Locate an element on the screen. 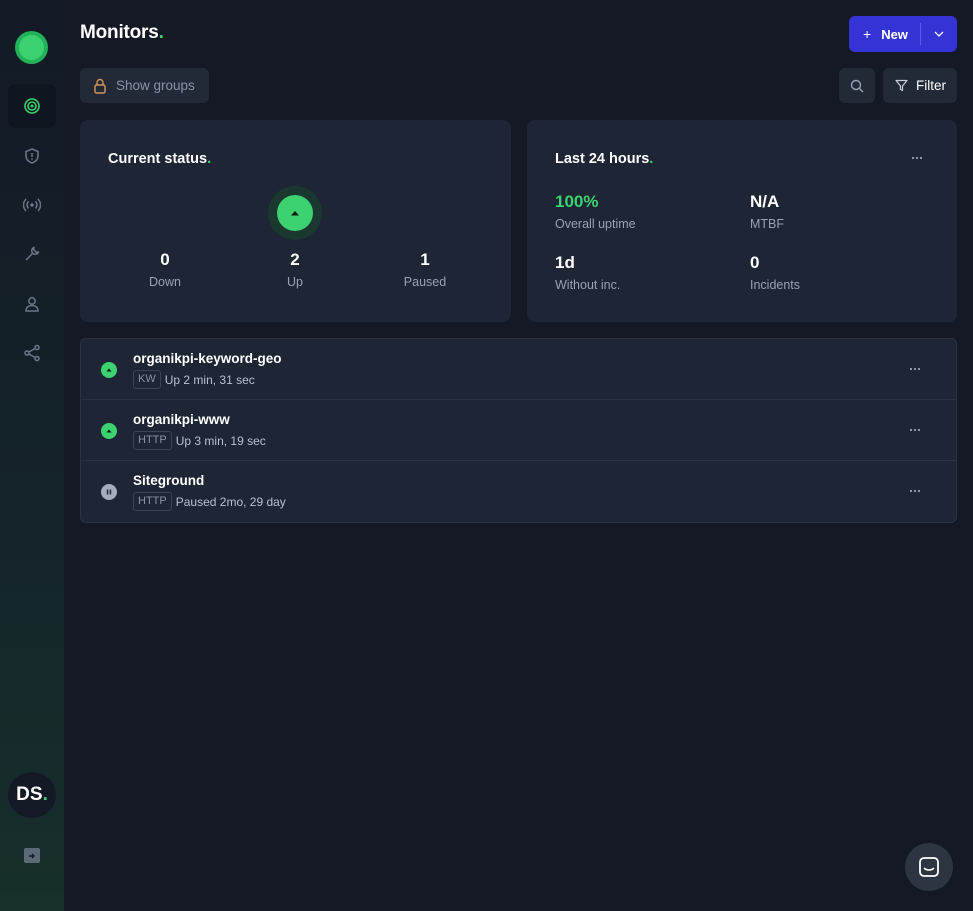  stat-paused-value: 1 is located at coordinates (425, 259).